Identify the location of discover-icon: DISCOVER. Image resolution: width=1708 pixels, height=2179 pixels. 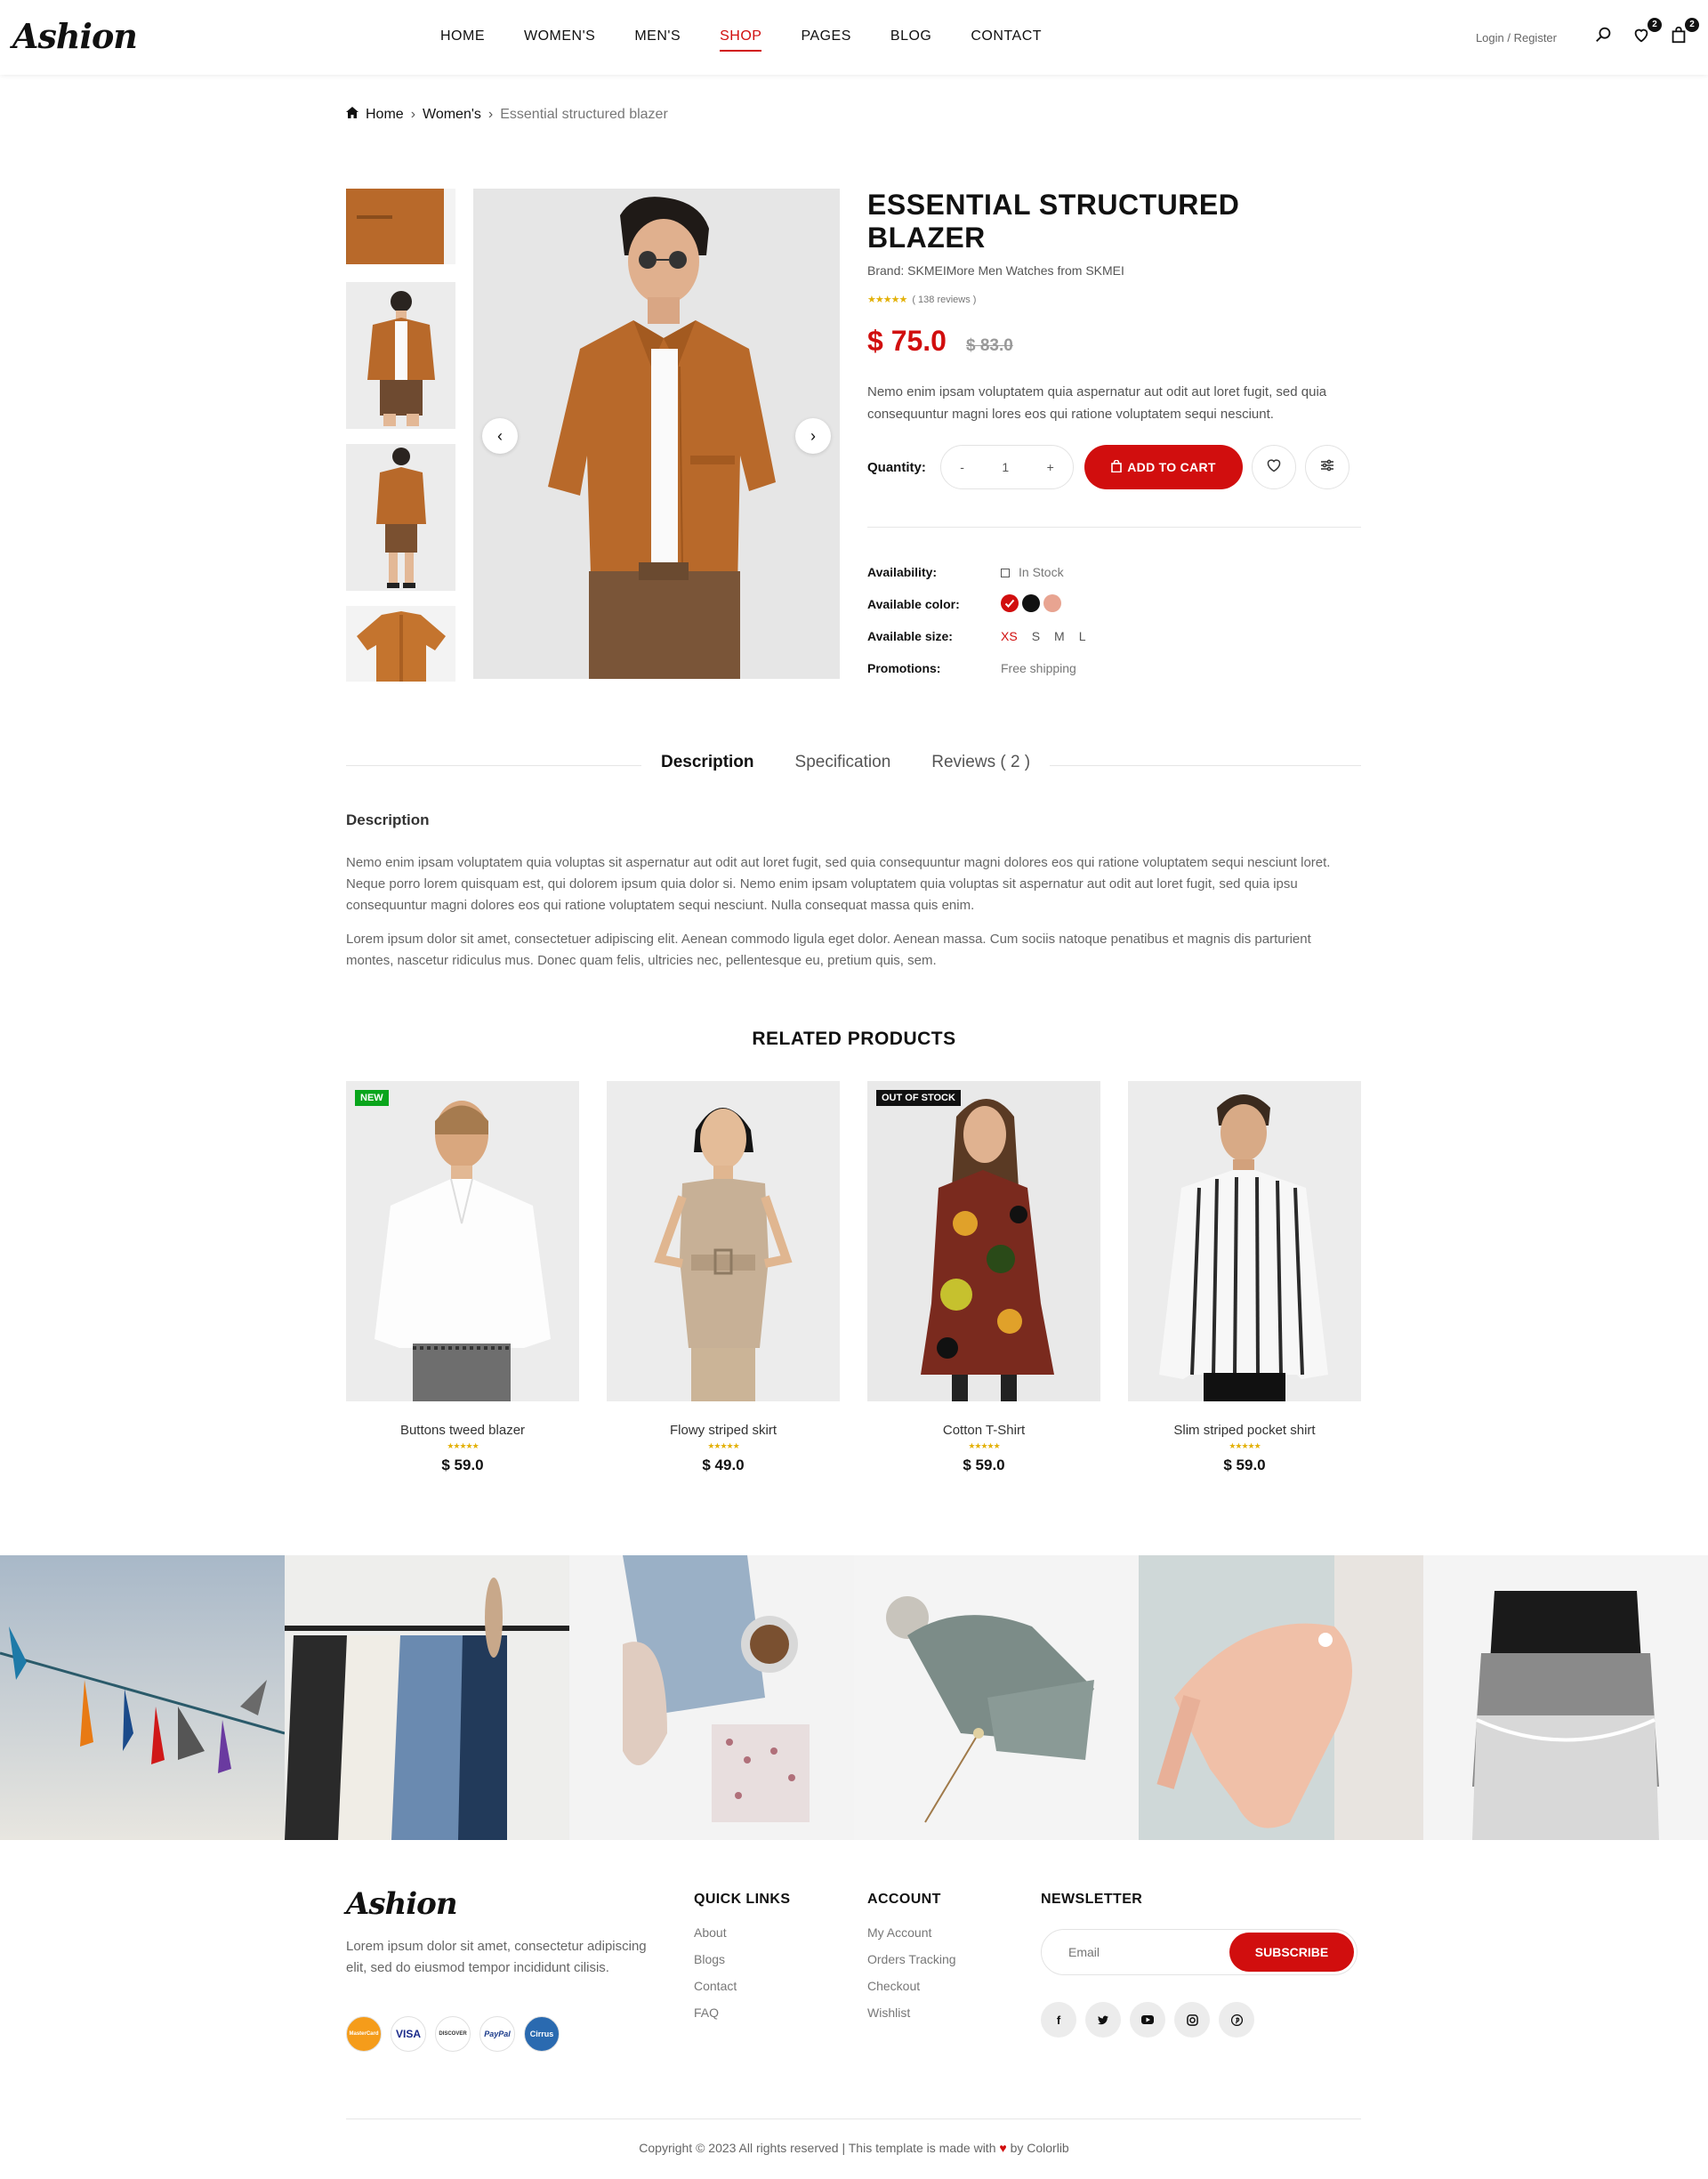
(453, 2034).